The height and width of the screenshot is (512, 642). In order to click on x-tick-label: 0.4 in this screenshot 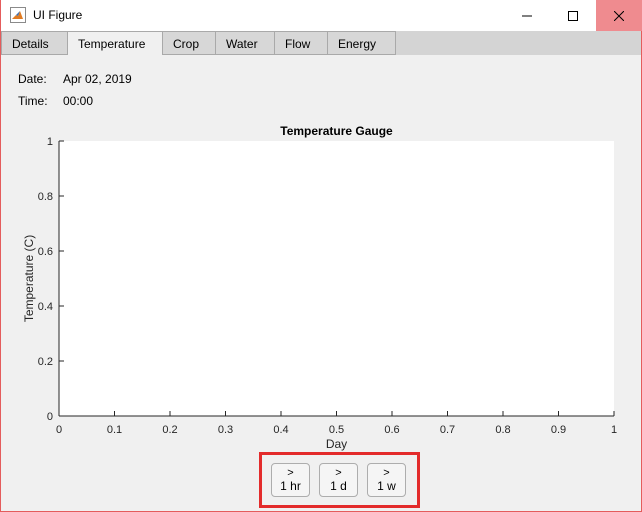, I will do `click(280, 430)`.